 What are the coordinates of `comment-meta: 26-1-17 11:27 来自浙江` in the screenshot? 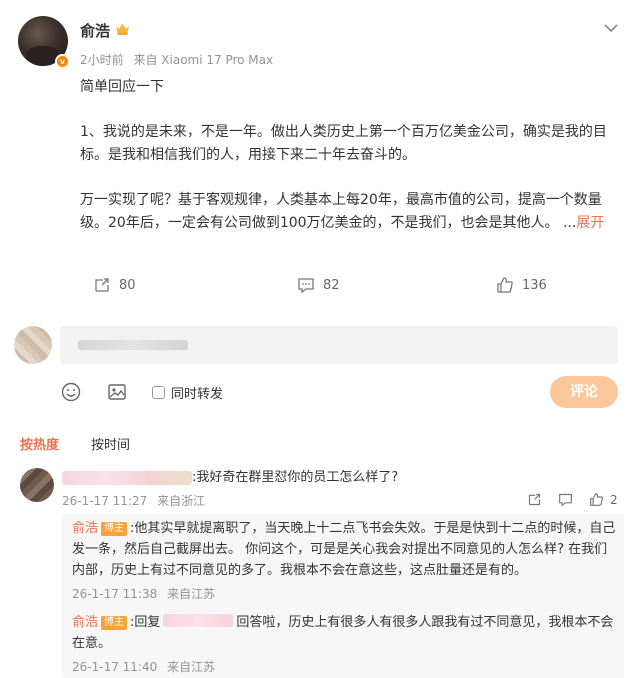 It's located at (133, 500).